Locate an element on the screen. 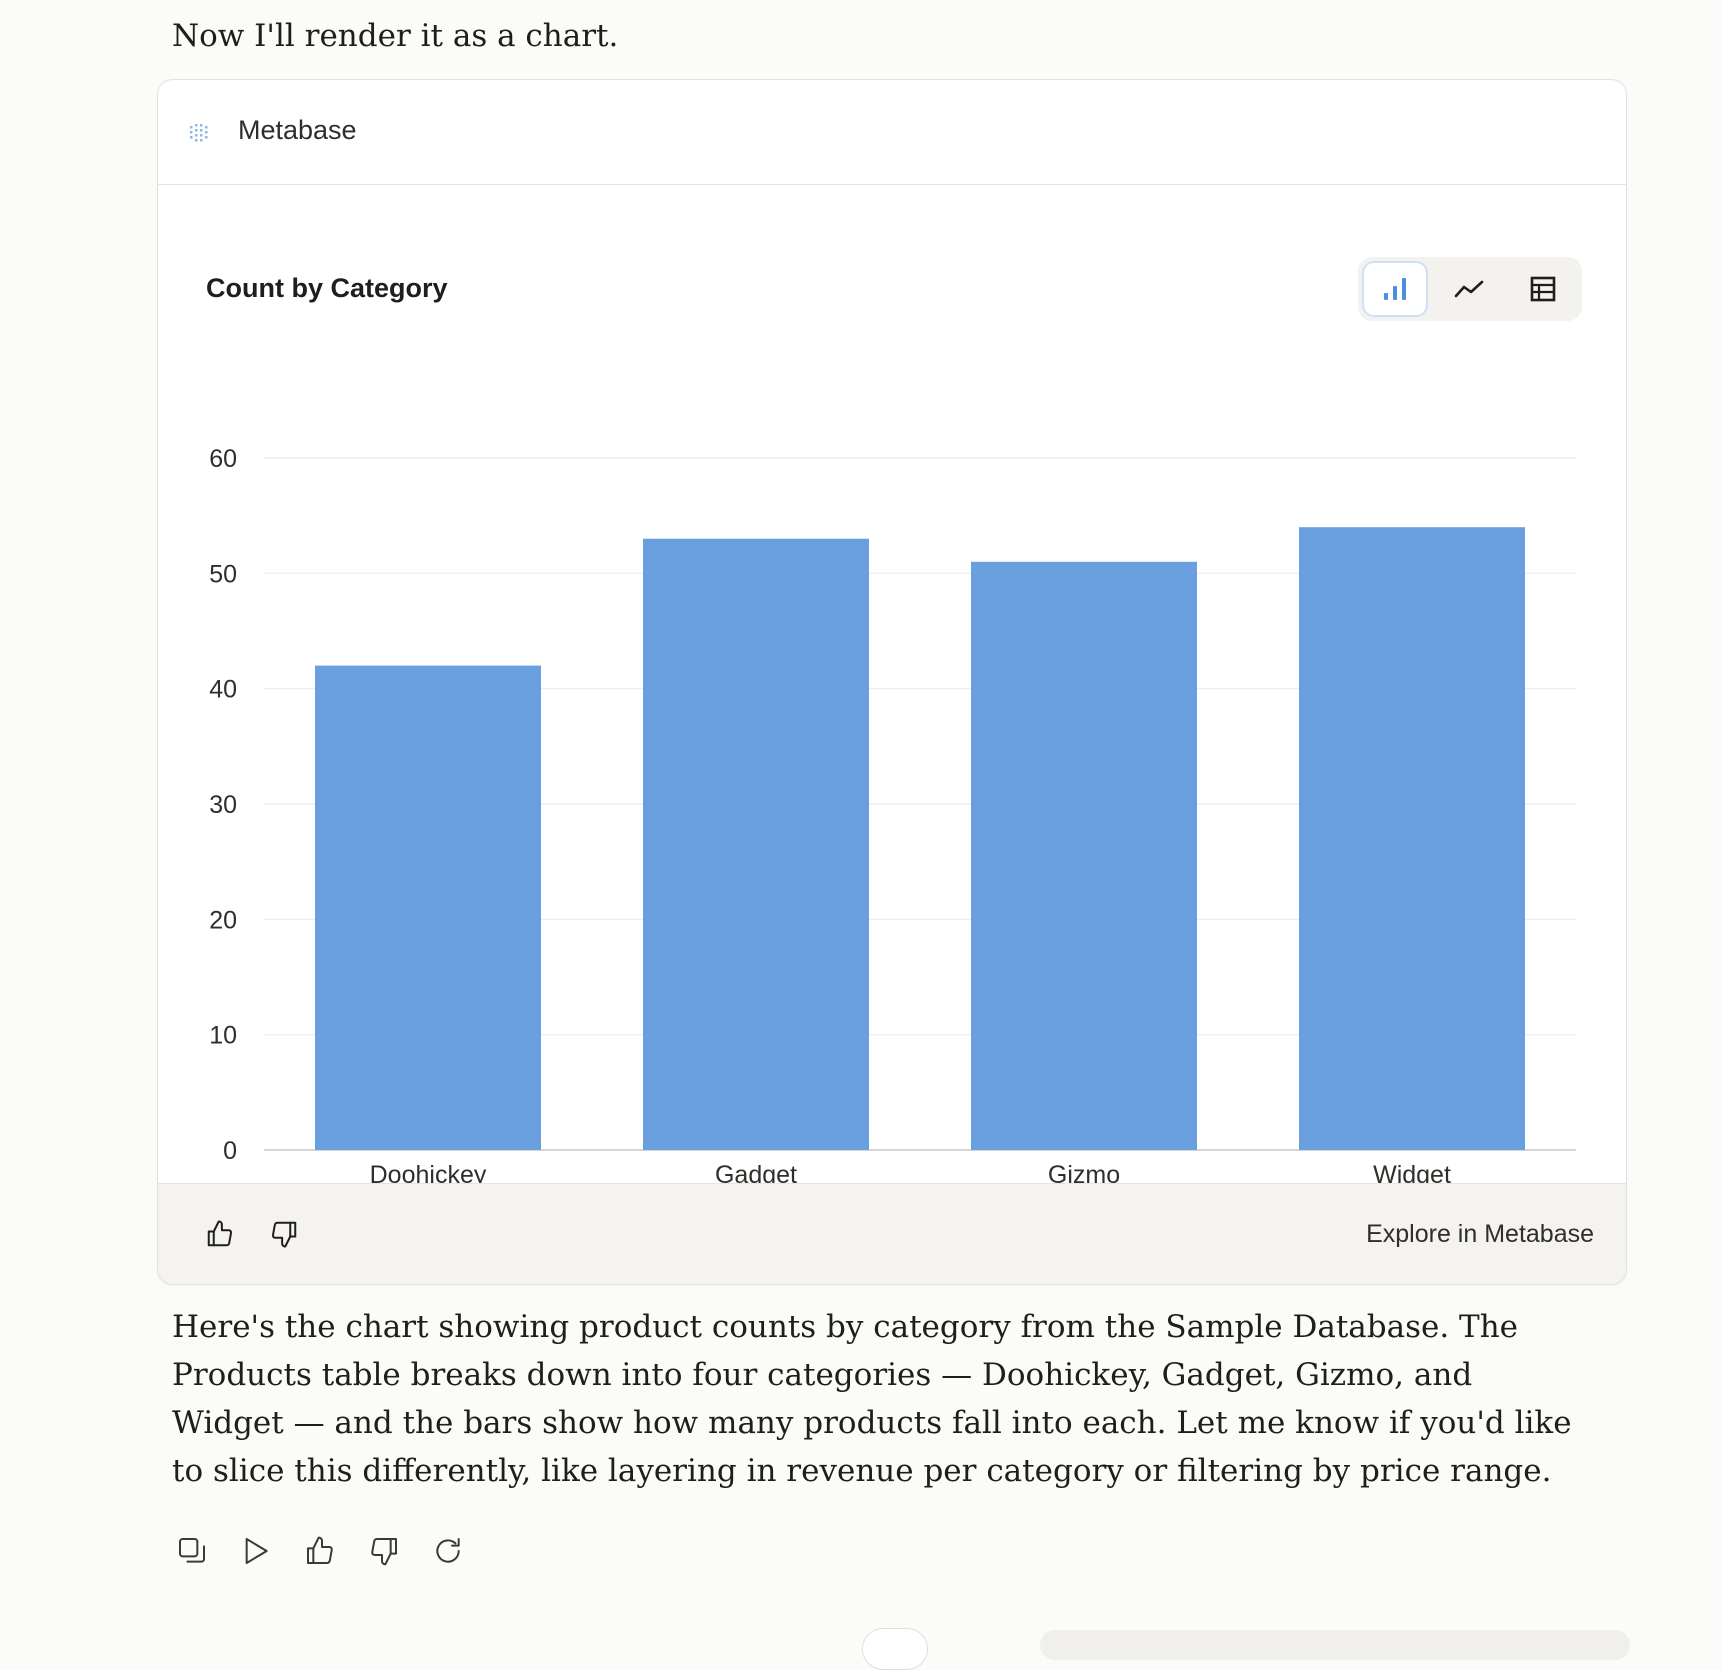 Image resolution: width=1722 pixels, height=1670 pixels. thumbs-down-button is located at coordinates (284, 1234).